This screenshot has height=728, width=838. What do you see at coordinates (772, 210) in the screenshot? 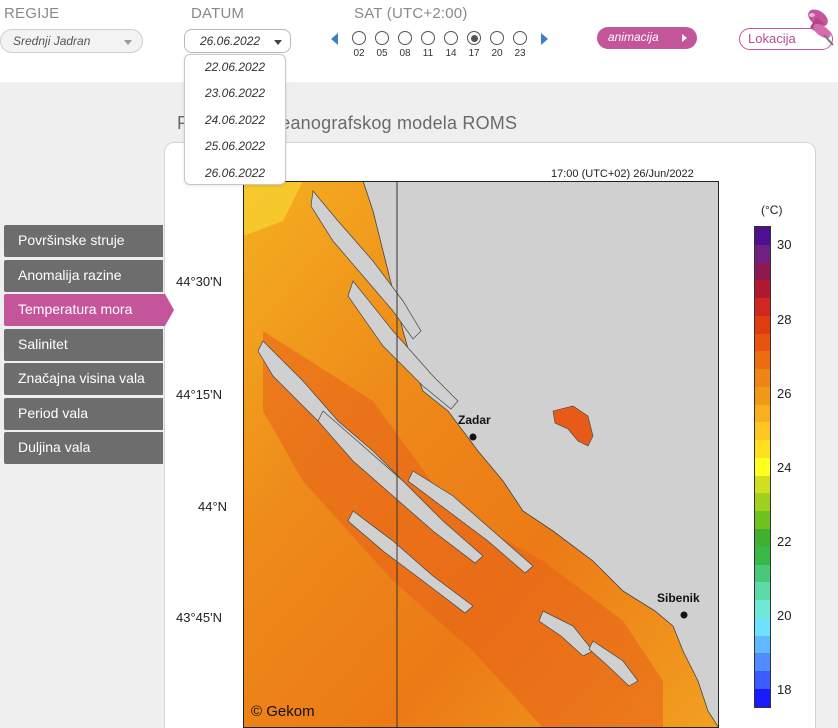
I see `colorbar-unit: (°C)` at bounding box center [772, 210].